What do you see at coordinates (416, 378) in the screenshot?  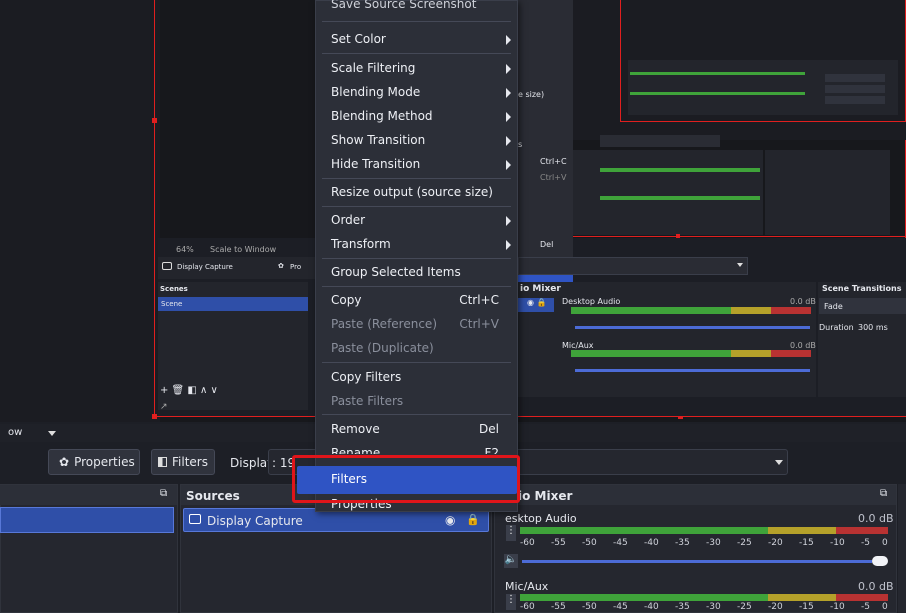 I see `menu-item-copy-filters: Copy Filters` at bounding box center [416, 378].